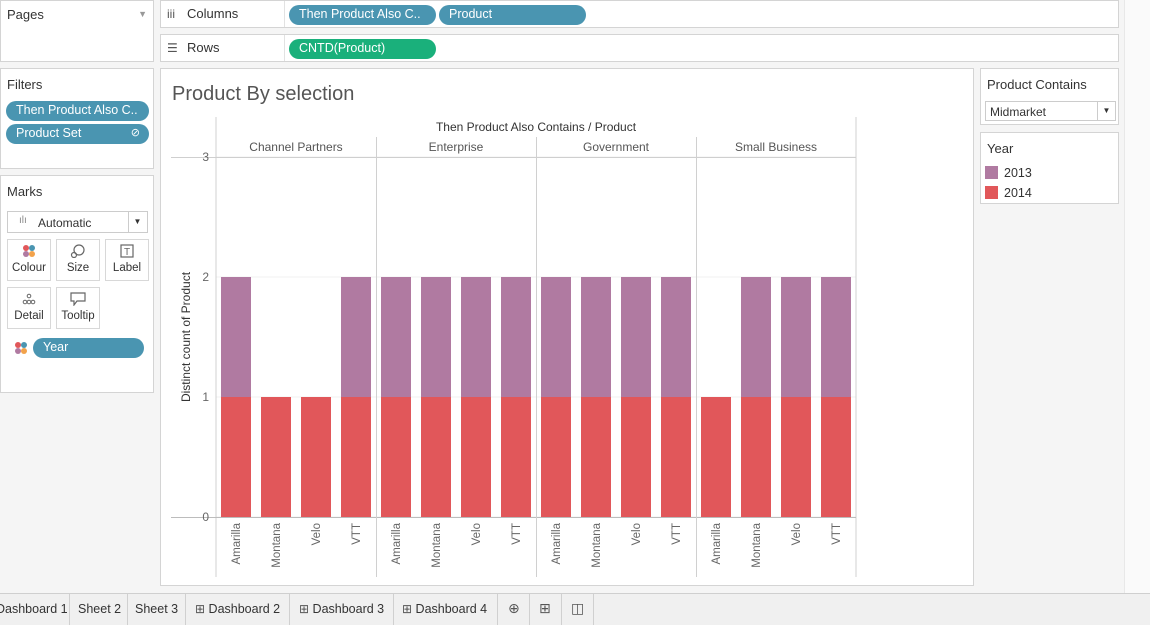 This screenshot has height=625, width=1150. What do you see at coordinates (88, 348) in the screenshot?
I see `year-color-pill: Year` at bounding box center [88, 348].